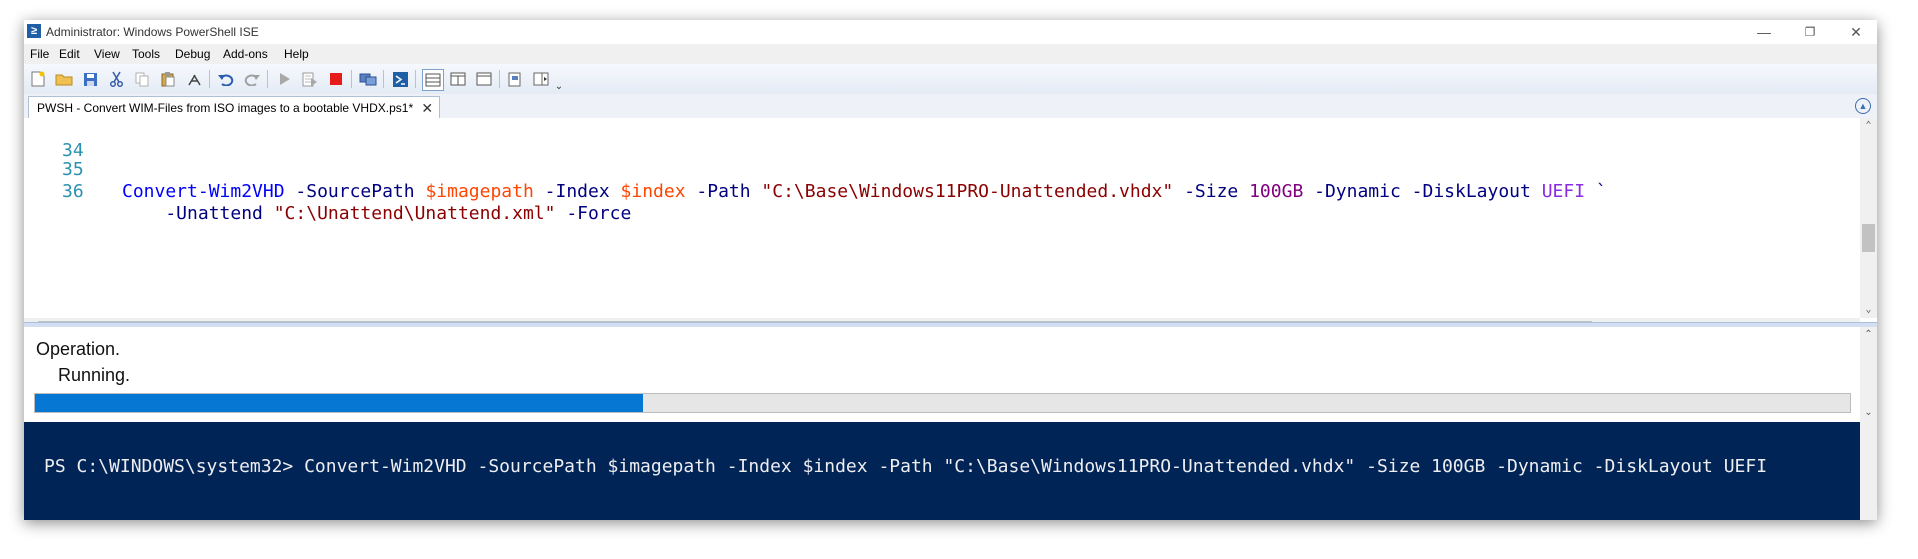 This screenshot has width=1918, height=559. Describe the element at coordinates (116, 79) in the screenshot. I see `cut-icon` at that location.